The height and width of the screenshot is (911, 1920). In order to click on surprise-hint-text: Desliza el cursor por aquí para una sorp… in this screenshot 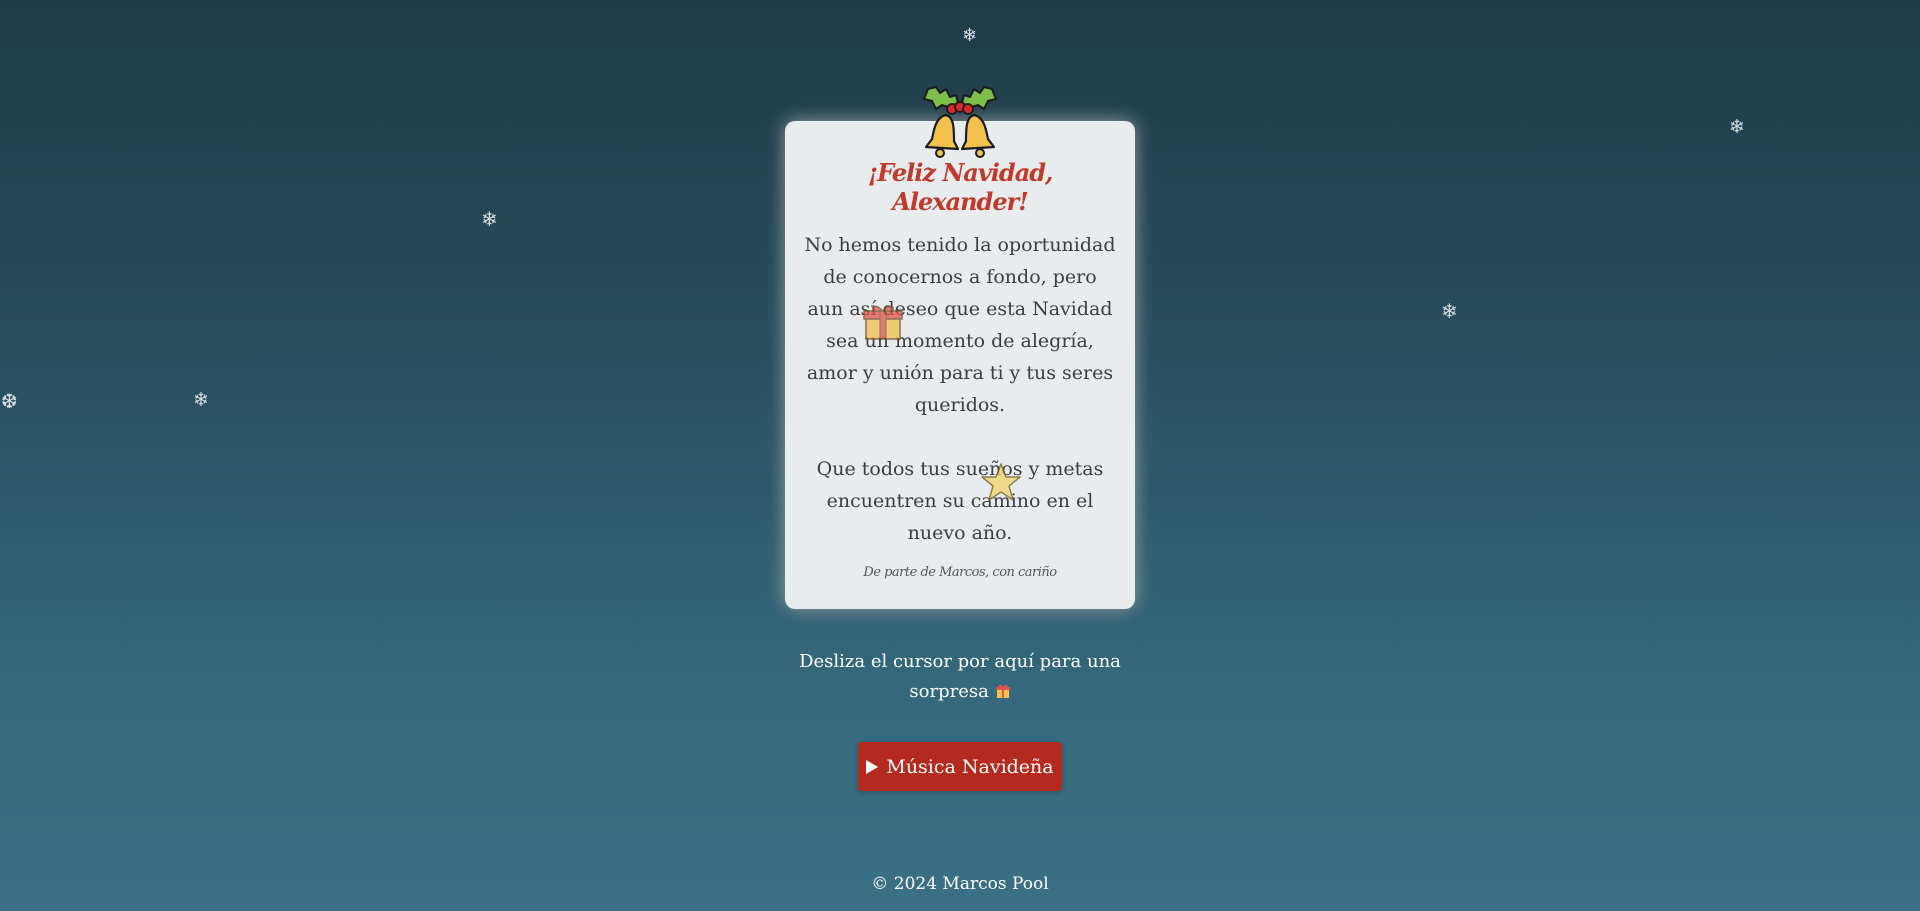, I will do `click(960, 676)`.